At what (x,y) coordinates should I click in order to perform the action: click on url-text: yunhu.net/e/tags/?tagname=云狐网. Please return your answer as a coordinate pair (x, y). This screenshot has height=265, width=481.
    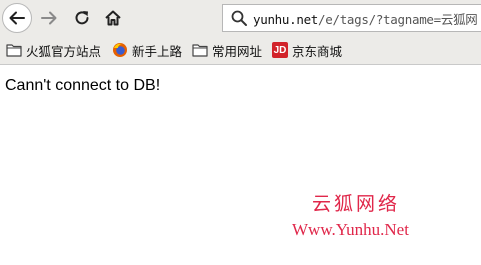
    Looking at the image, I should click on (365, 18).